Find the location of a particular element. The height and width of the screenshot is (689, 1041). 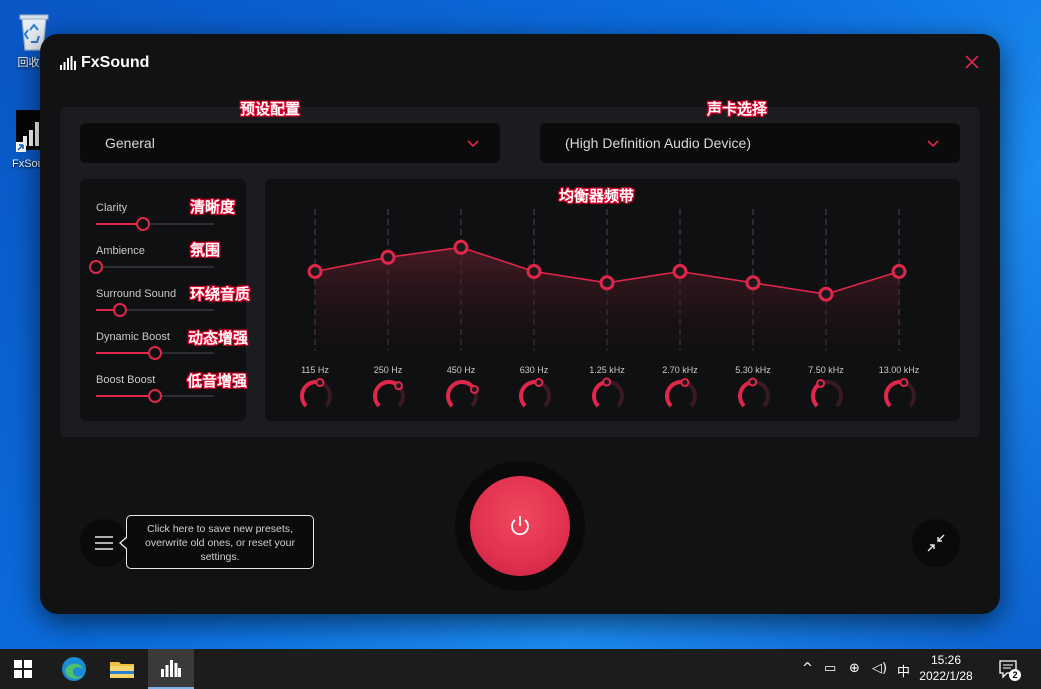

tooltip-line-2: overwrite old ones, or reset your is located at coordinates (220, 543).